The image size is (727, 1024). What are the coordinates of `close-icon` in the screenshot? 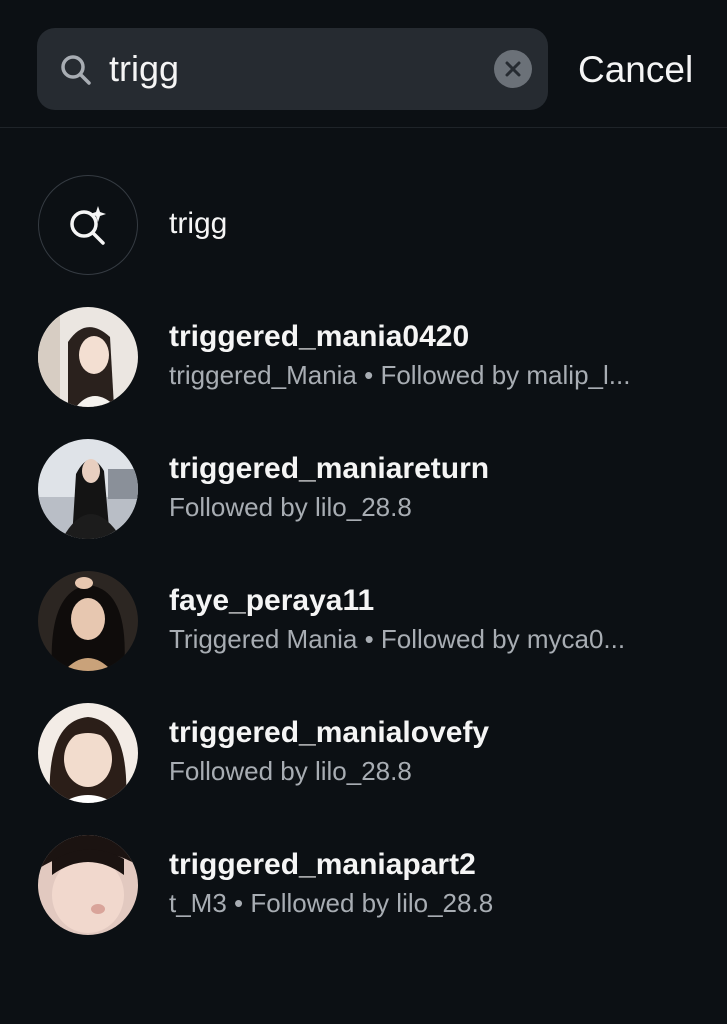 It's located at (513, 69).